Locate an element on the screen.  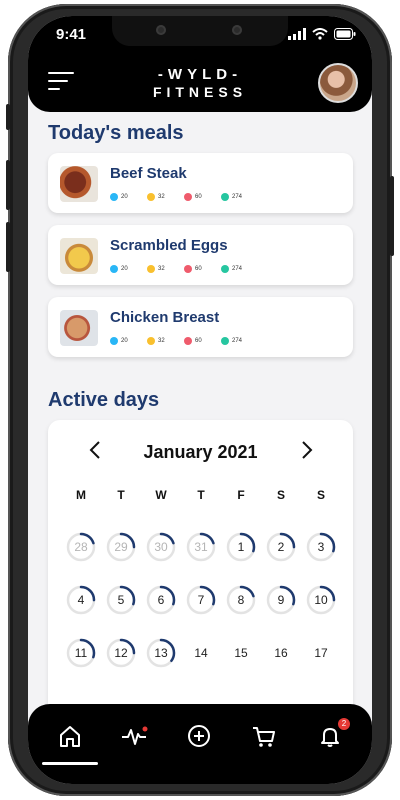
day-number: 11 is located at coordinates (81, 653).